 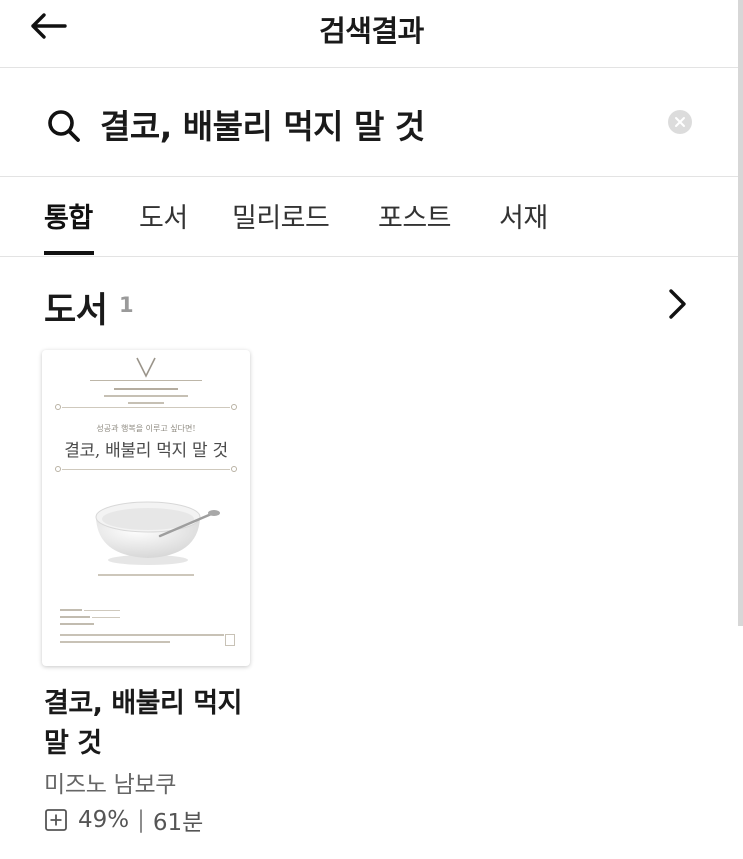 What do you see at coordinates (678, 304) in the screenshot?
I see `chevron-right-icon` at bounding box center [678, 304].